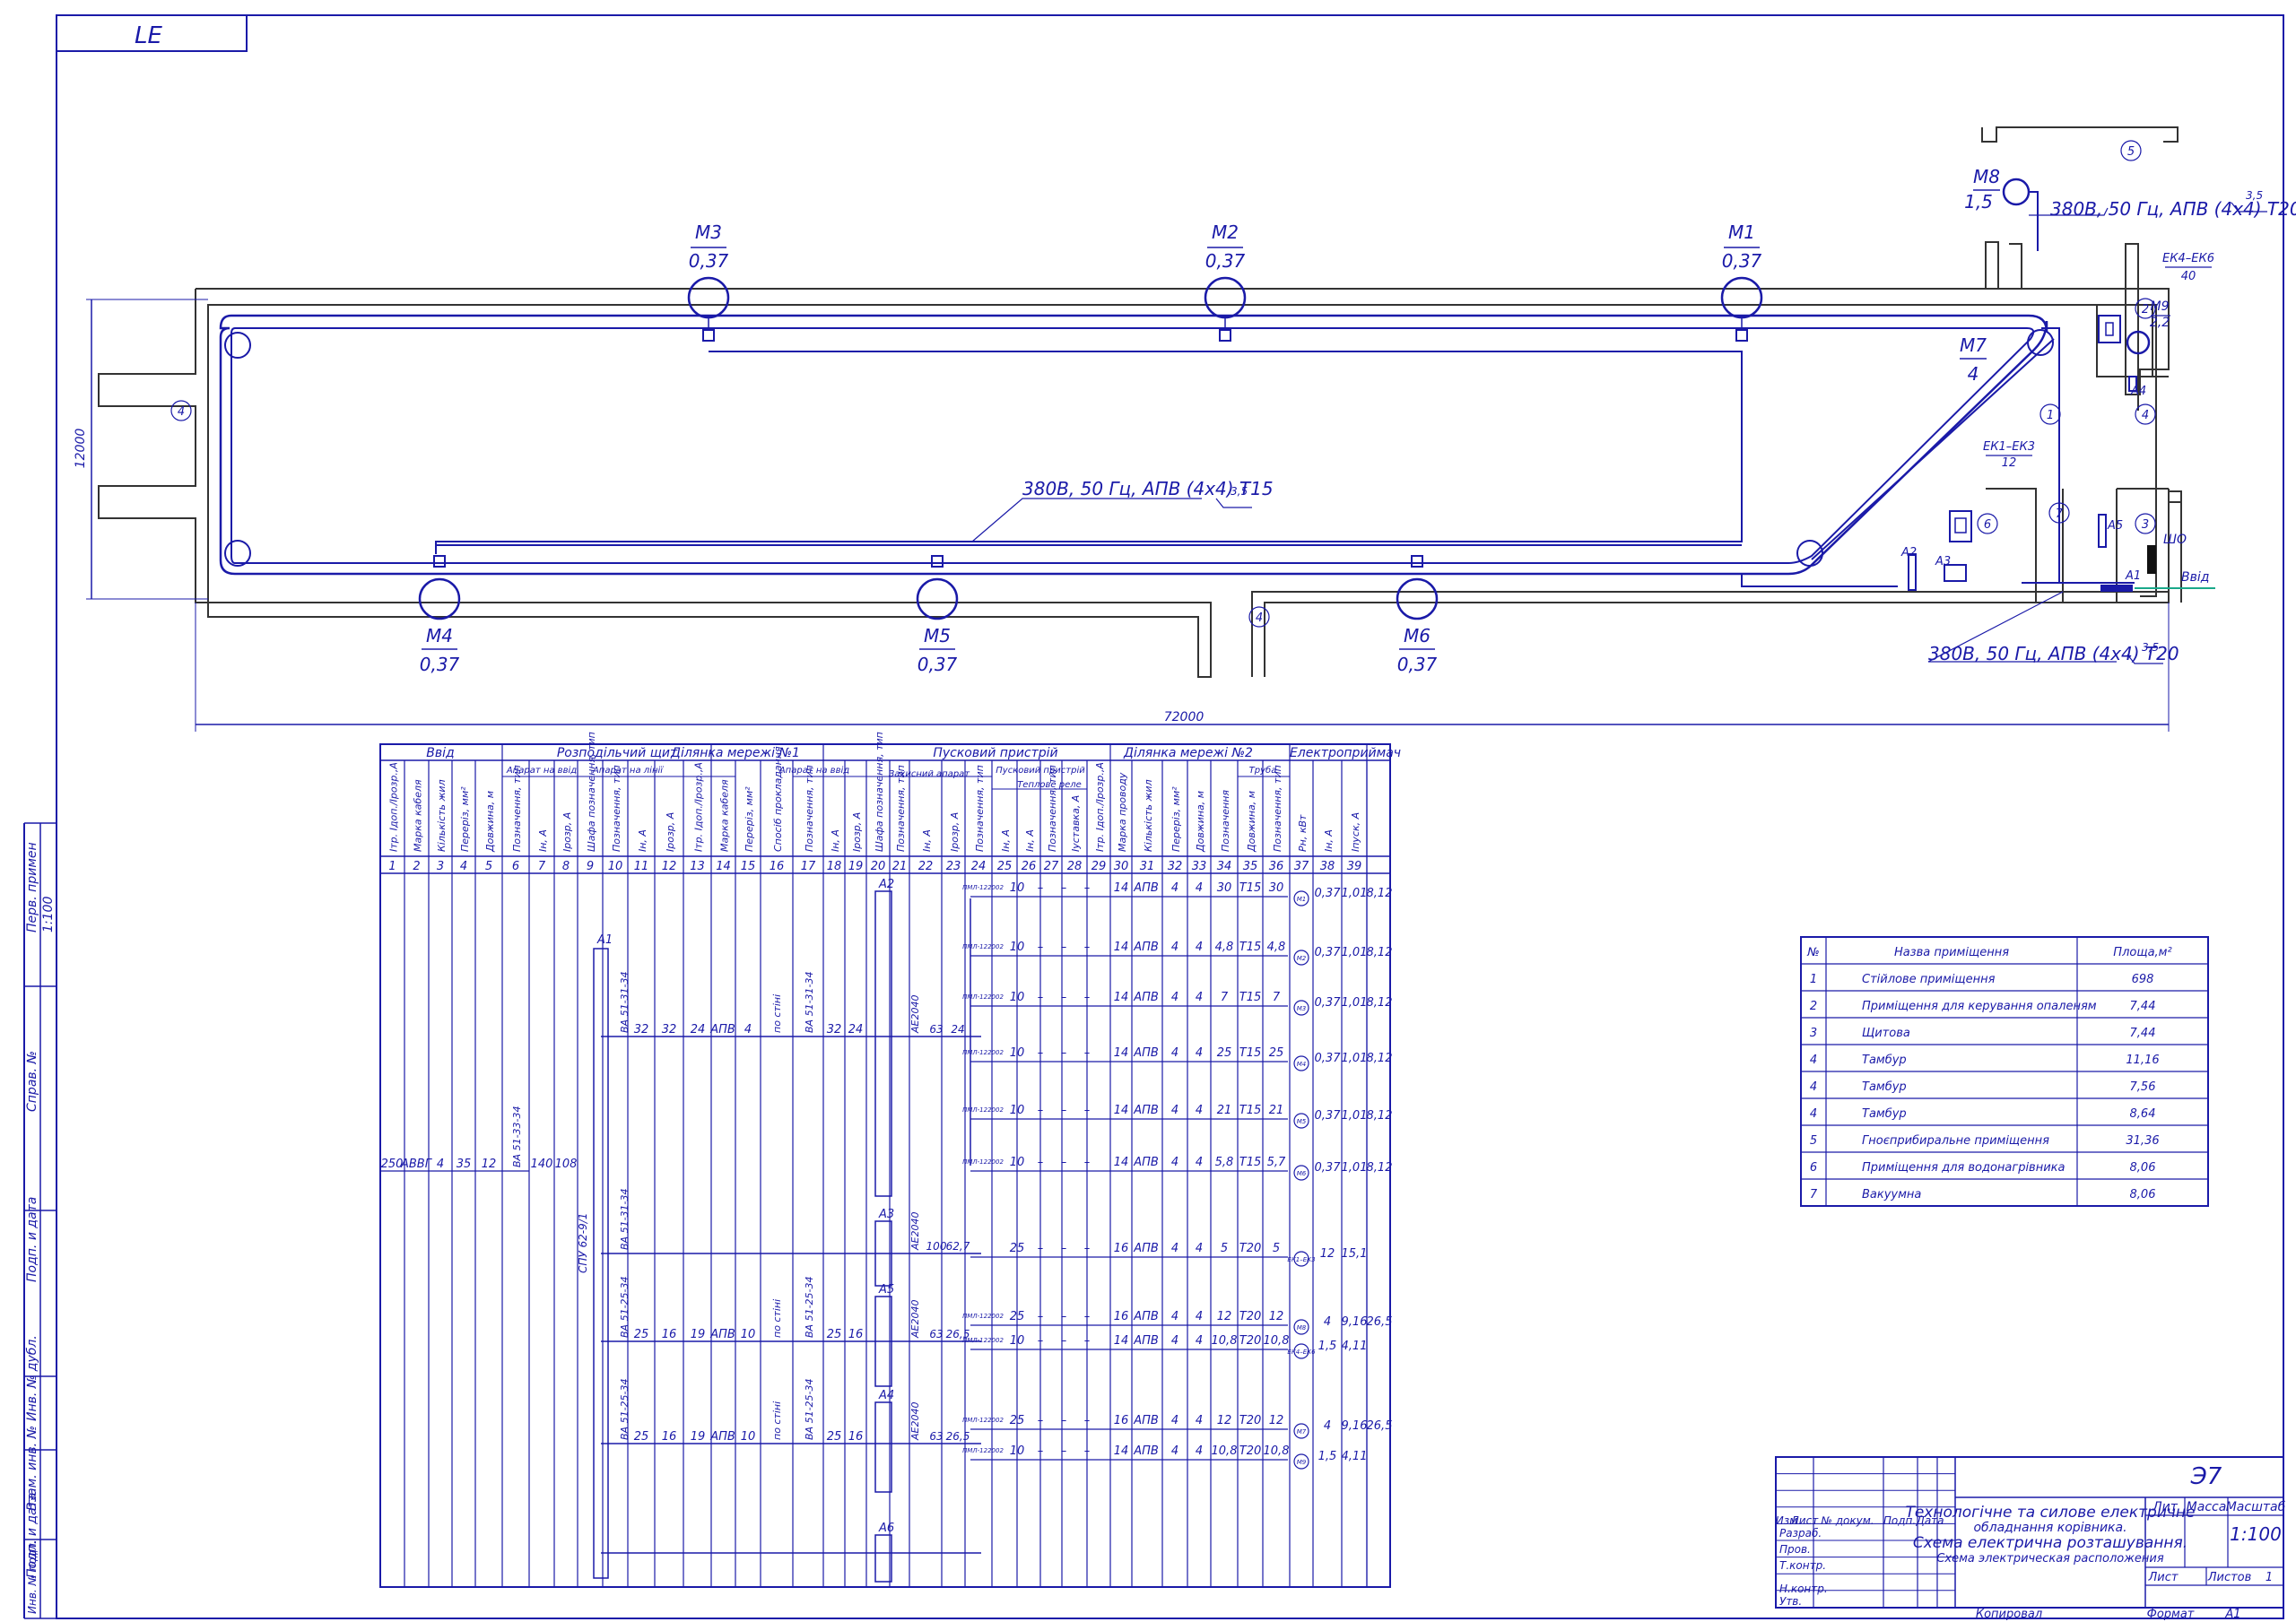  What do you see at coordinates (748, 866) in the screenshot?
I see `column-number: 15` at bounding box center [748, 866].